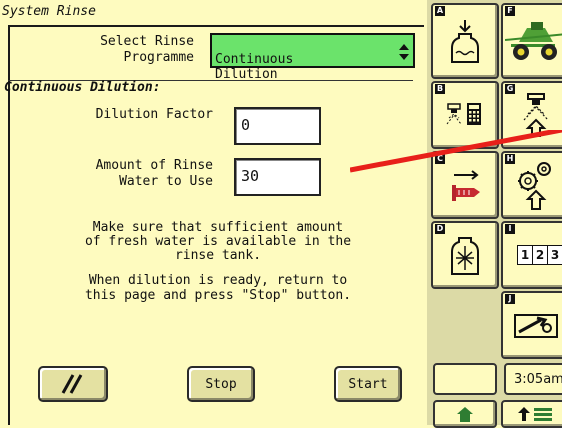 The image size is (562, 428). I want to click on key-label: I, so click(510, 229).